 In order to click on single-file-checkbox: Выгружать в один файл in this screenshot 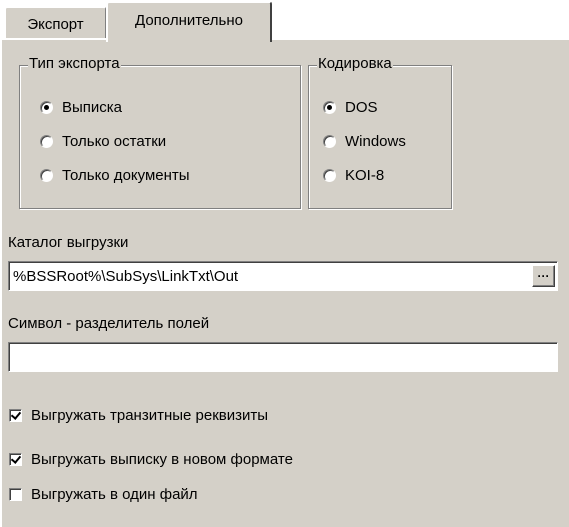, I will do `click(103, 494)`.